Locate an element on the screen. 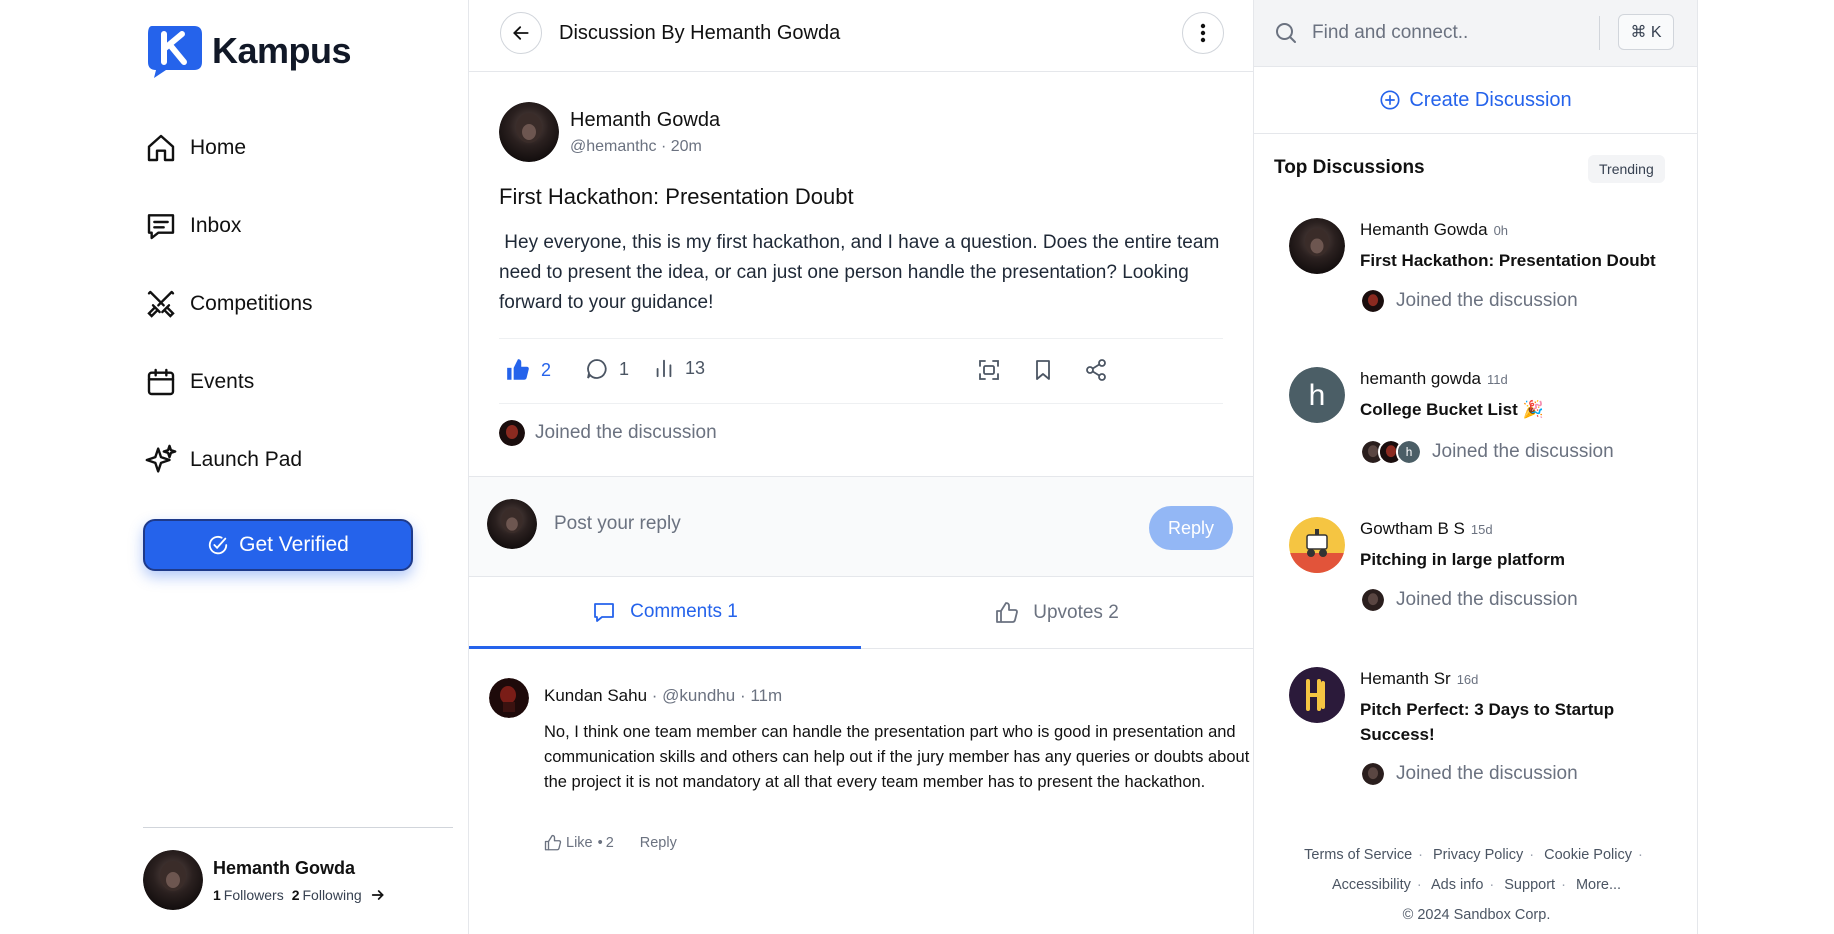 The width and height of the screenshot is (1834, 934). search-bar: ⌘ K is located at coordinates (1475, 33).